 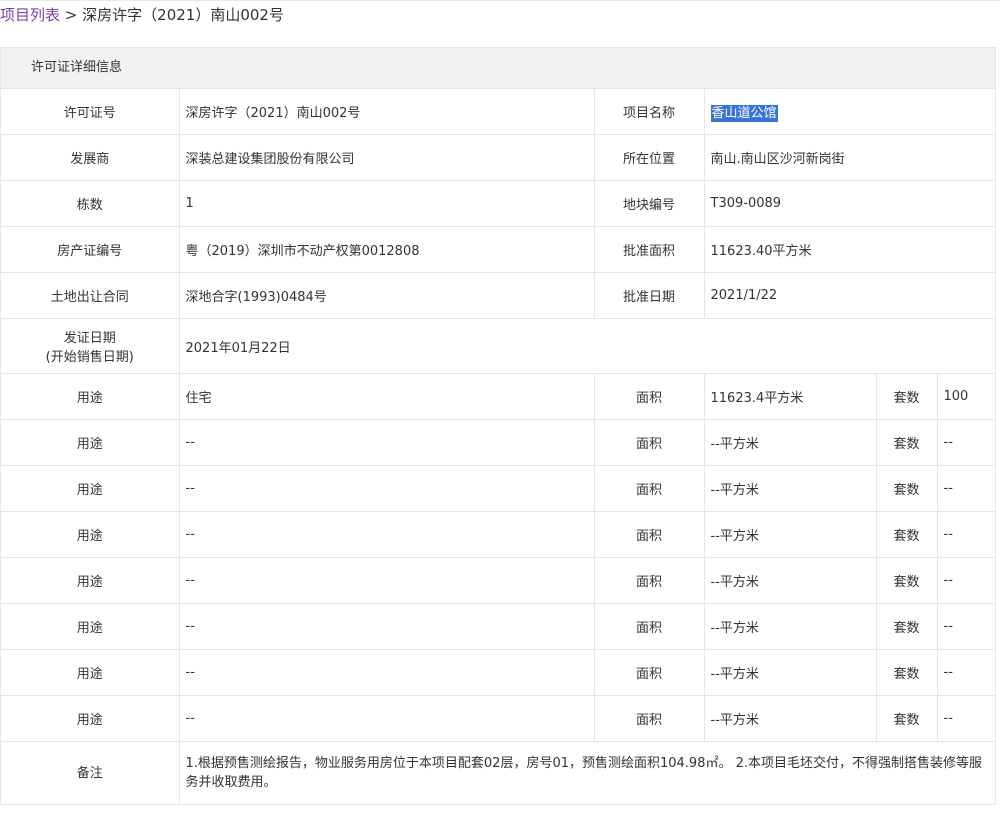 What do you see at coordinates (89, 357) in the screenshot?
I see `issue-date-label-line2: (开始销售日期)` at bounding box center [89, 357].